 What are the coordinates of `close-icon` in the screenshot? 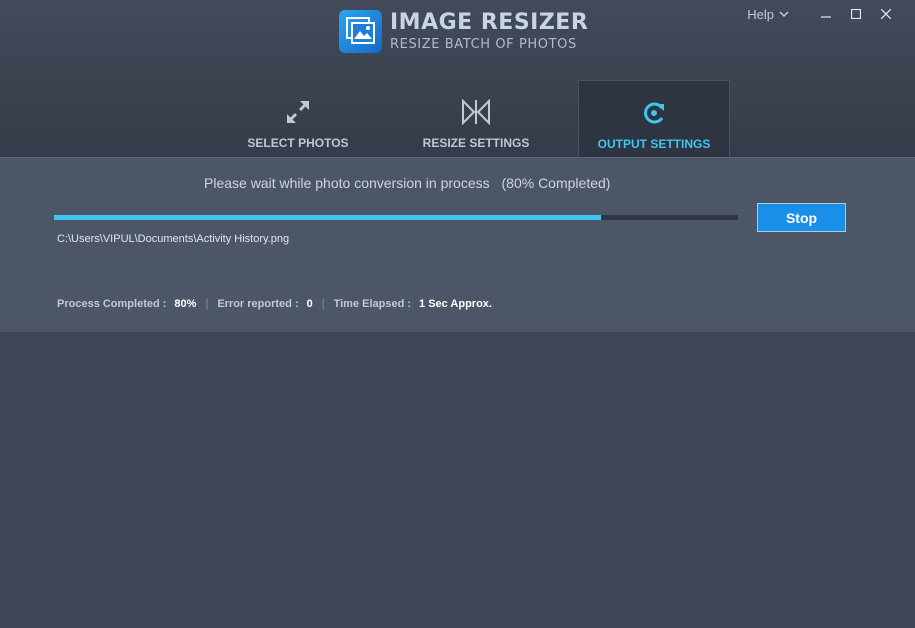 It's located at (886, 14).